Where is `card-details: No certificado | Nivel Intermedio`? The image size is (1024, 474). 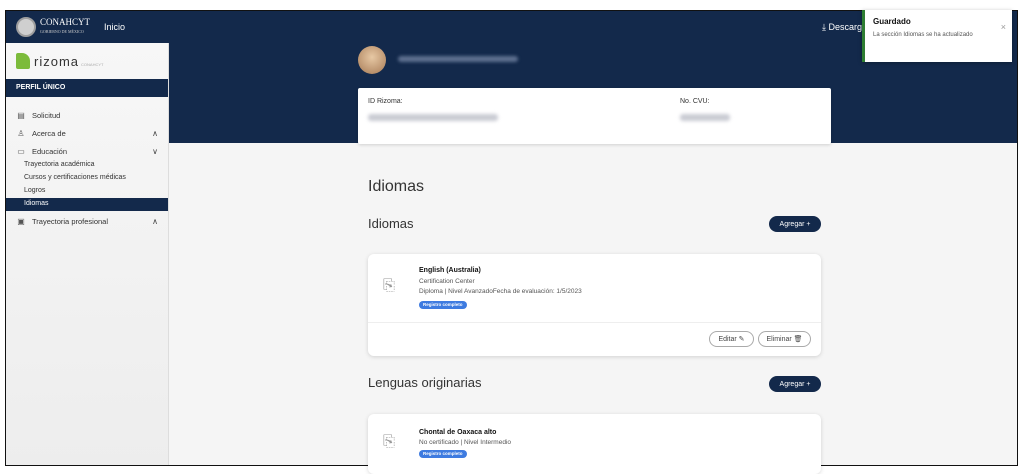 card-details: No certificado | Nivel Intermedio is located at coordinates (465, 442).